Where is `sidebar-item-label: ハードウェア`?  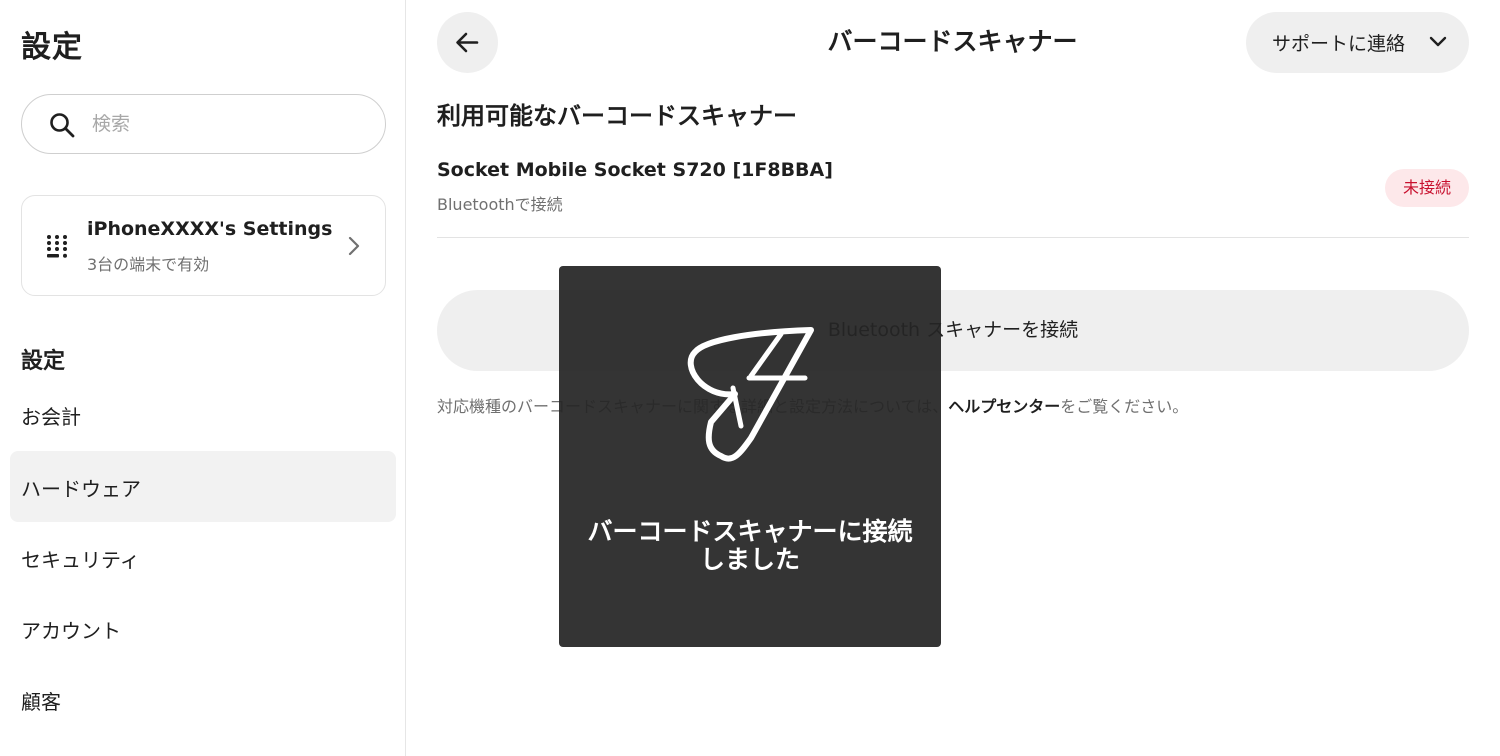 sidebar-item-label: ハードウェア is located at coordinates (81, 489).